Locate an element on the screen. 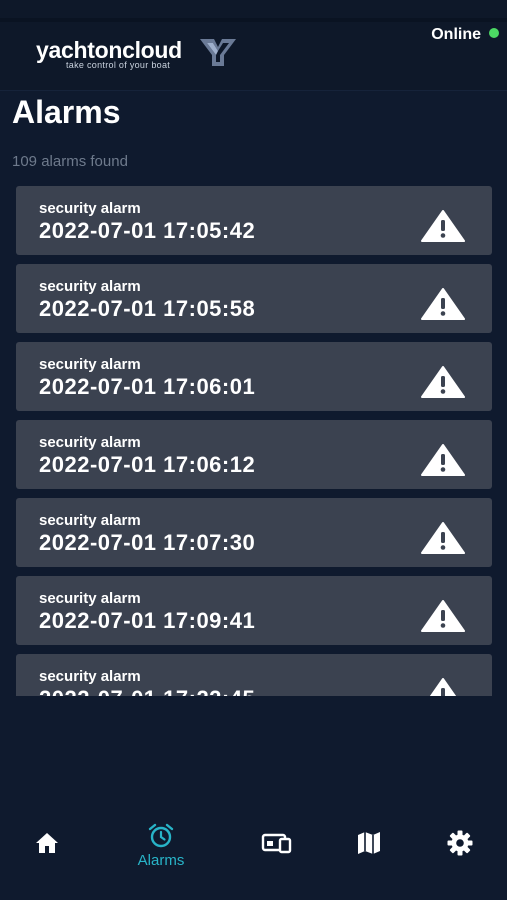 The width and height of the screenshot is (507, 900). nav-alarms: Alarms is located at coordinates (161, 843).